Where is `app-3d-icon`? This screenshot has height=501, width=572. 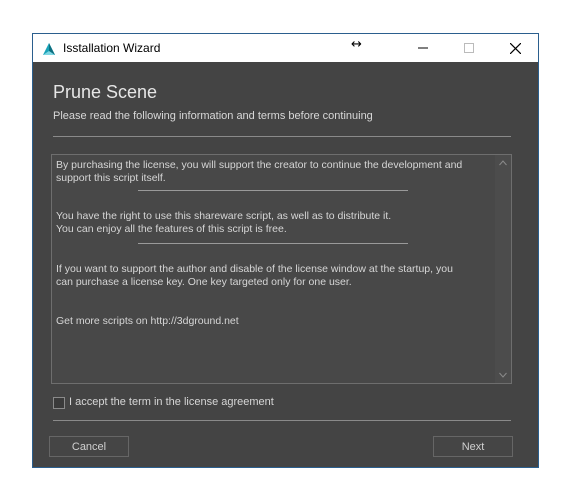 app-3d-icon is located at coordinates (49, 49).